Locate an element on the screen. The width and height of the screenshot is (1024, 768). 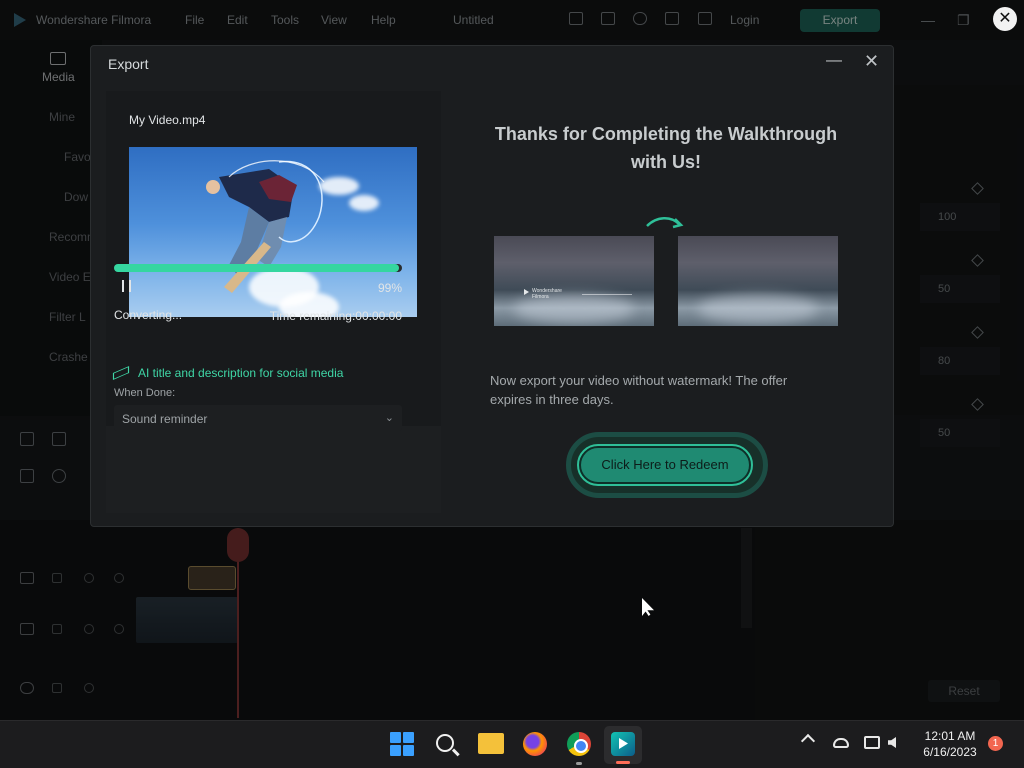
watermark-text: Wondershare Filmora is located at coordinates (547, 294).